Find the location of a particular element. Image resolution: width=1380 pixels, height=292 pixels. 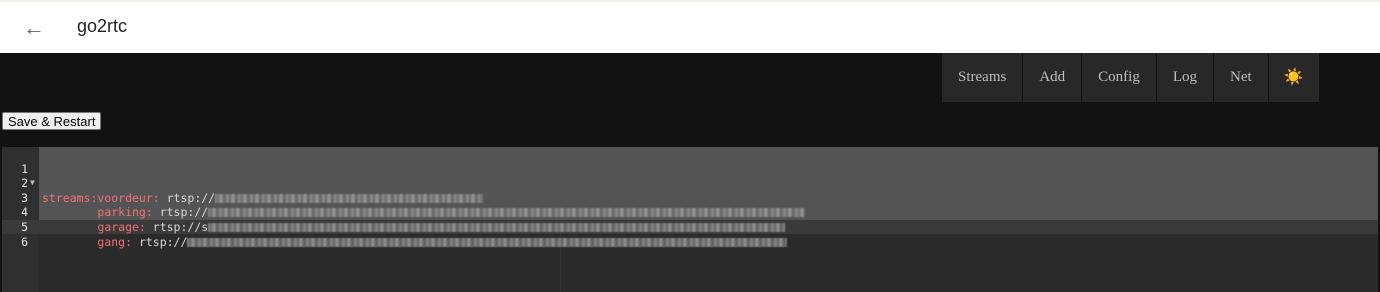

yaml-key: gang: is located at coordinates (115, 241).